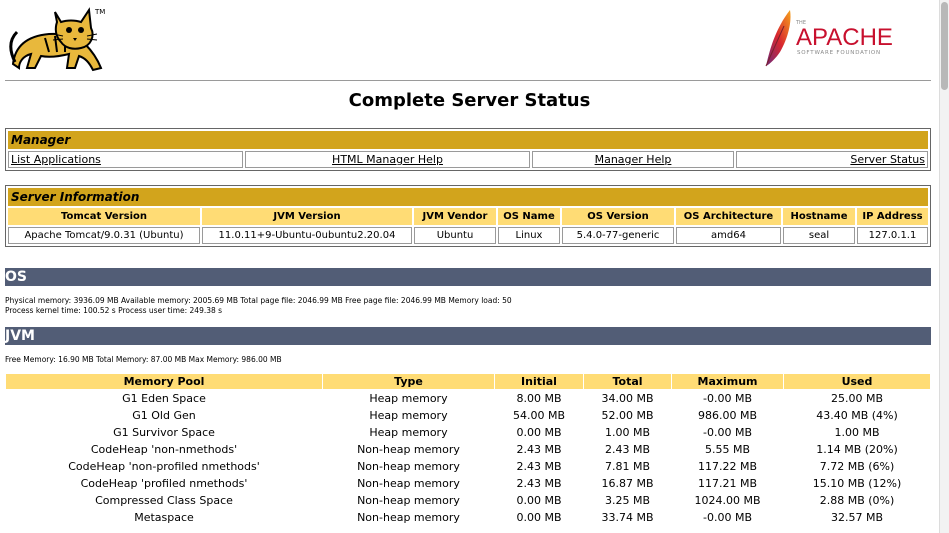  What do you see at coordinates (857, 517) in the screenshot?
I see `pool-used: 32.57 MB` at bounding box center [857, 517].